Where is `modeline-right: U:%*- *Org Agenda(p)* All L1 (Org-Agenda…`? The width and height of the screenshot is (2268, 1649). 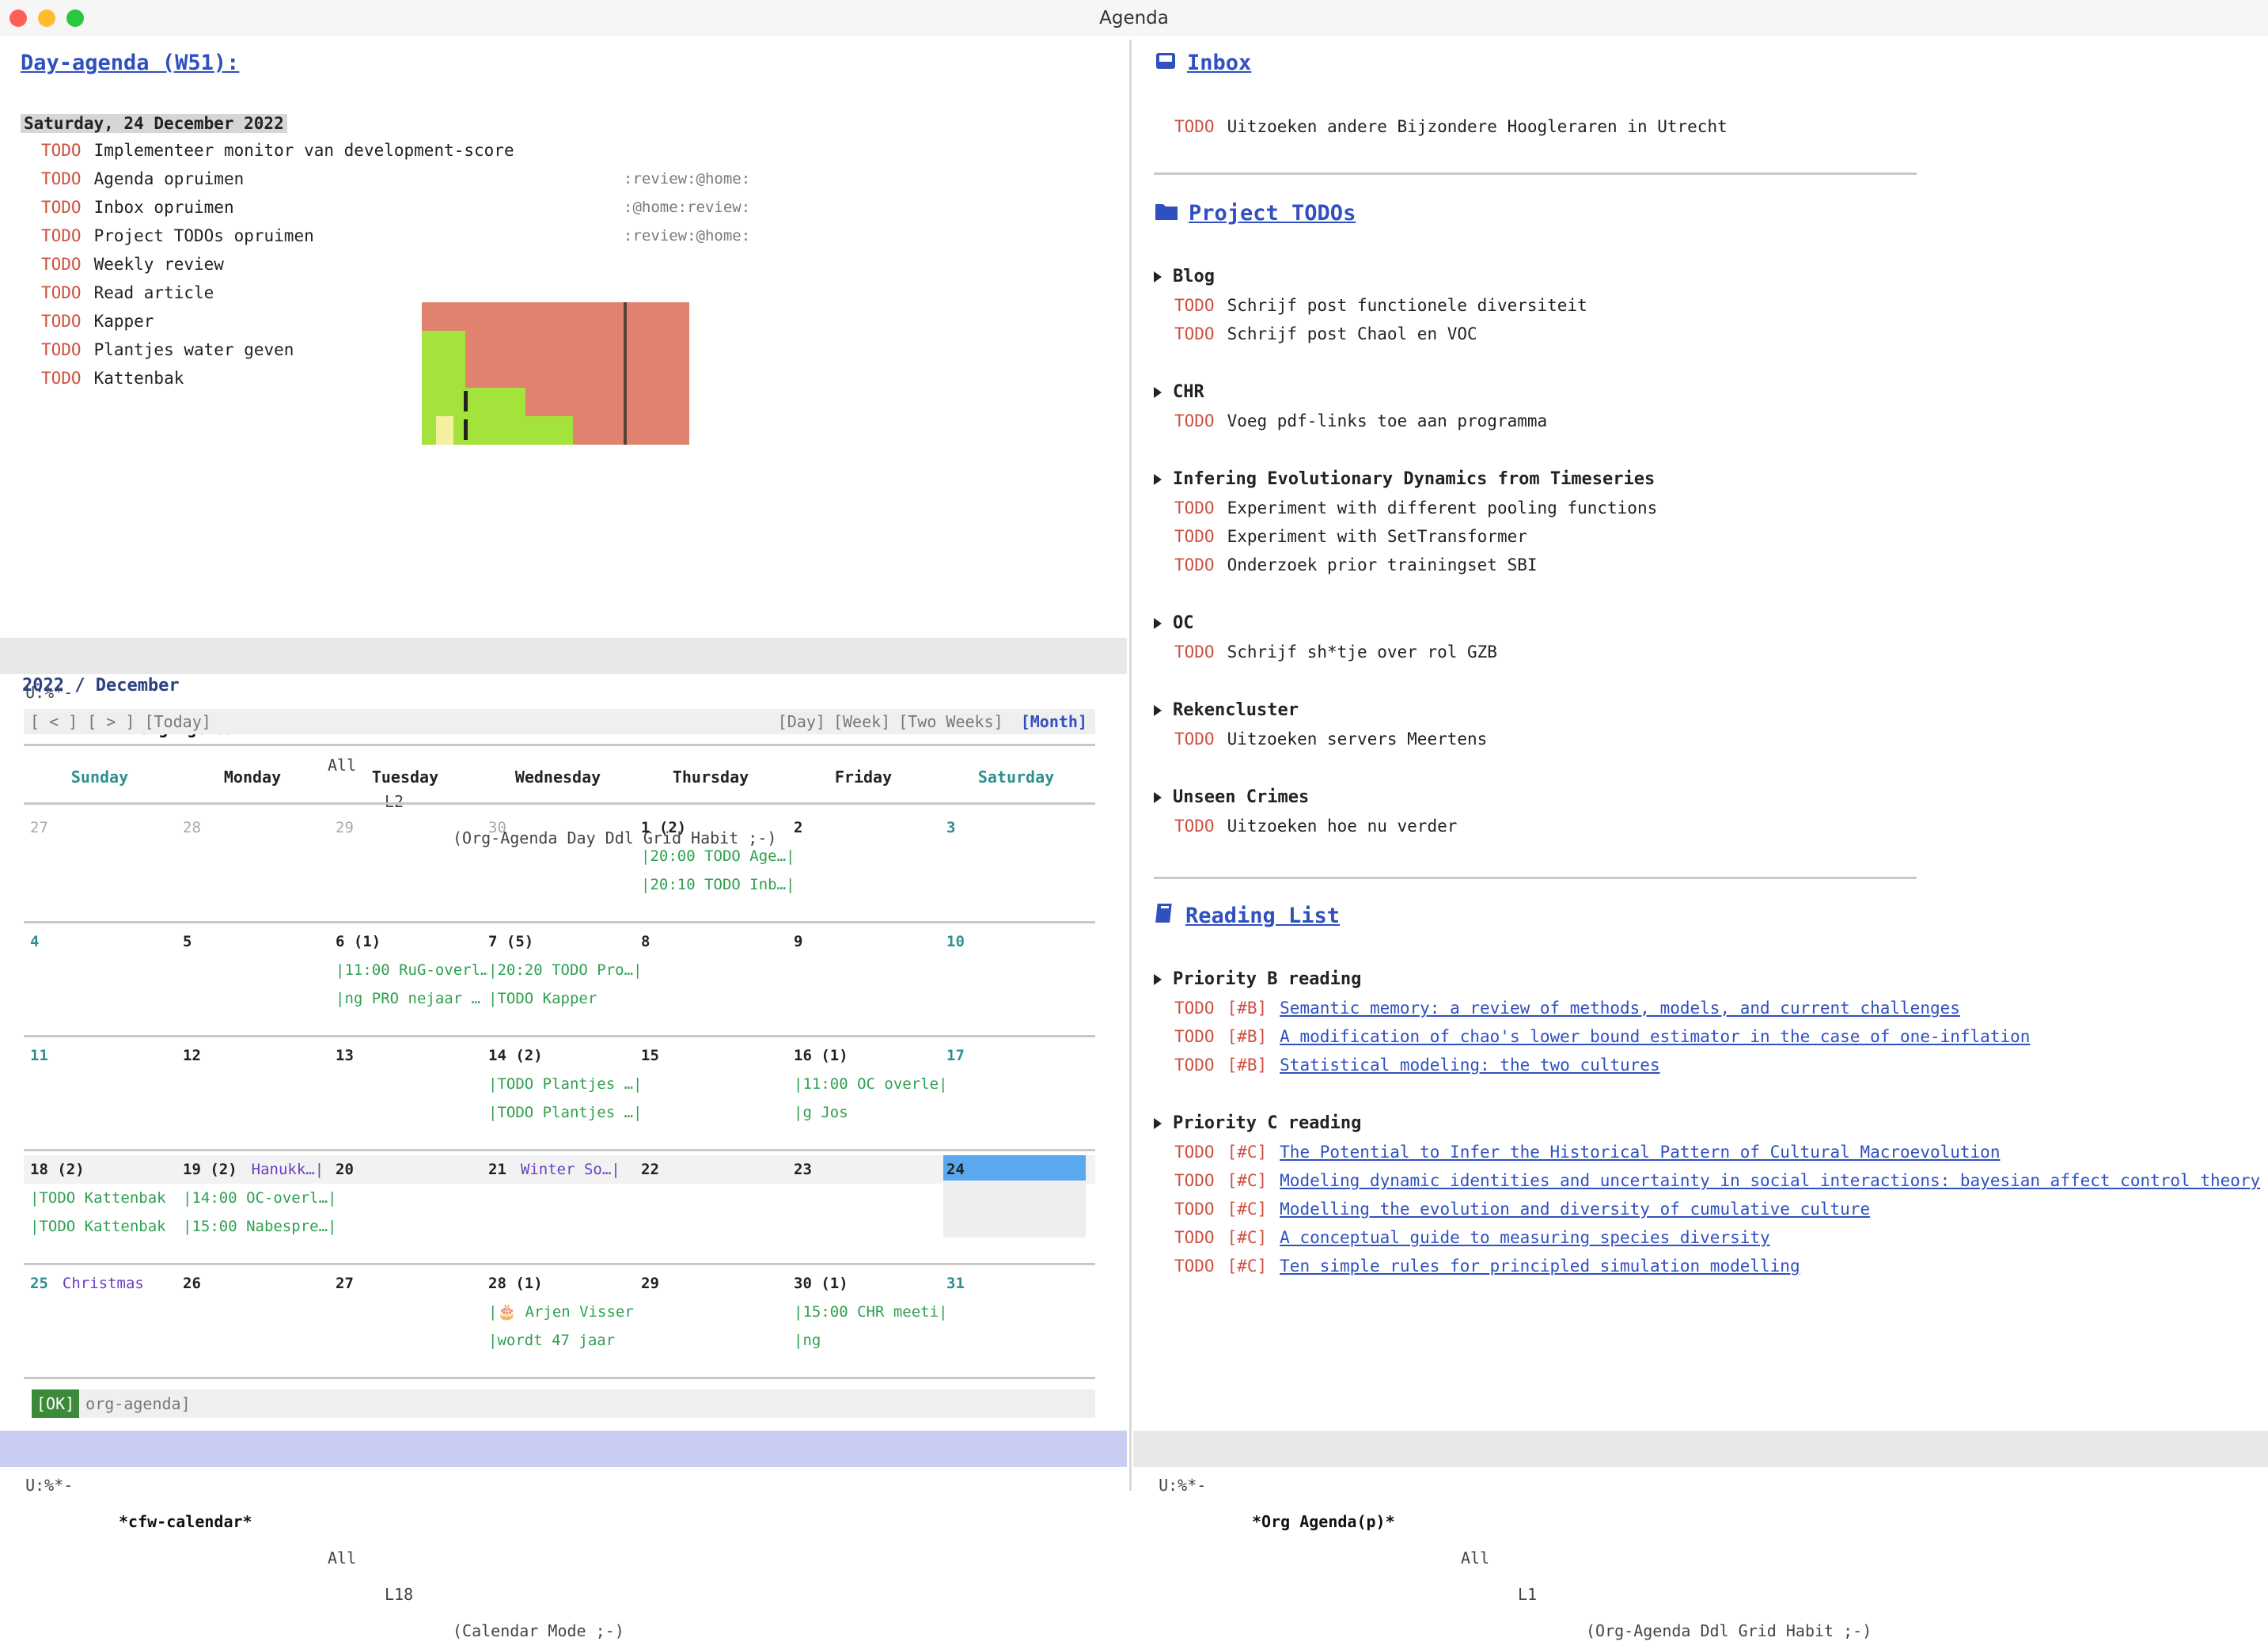
modeline-right: U:%*- *Org Agenda(p)* All L1 (Org-Agenda… is located at coordinates (1700, 1535).